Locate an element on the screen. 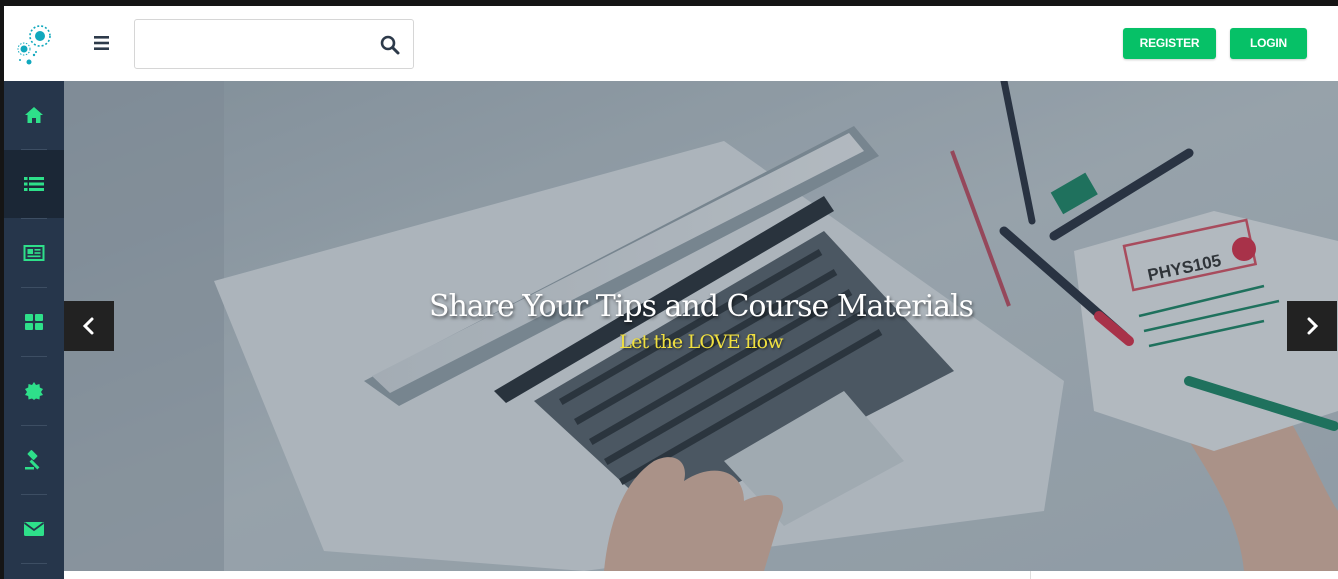  badge-icon is located at coordinates (34, 391).